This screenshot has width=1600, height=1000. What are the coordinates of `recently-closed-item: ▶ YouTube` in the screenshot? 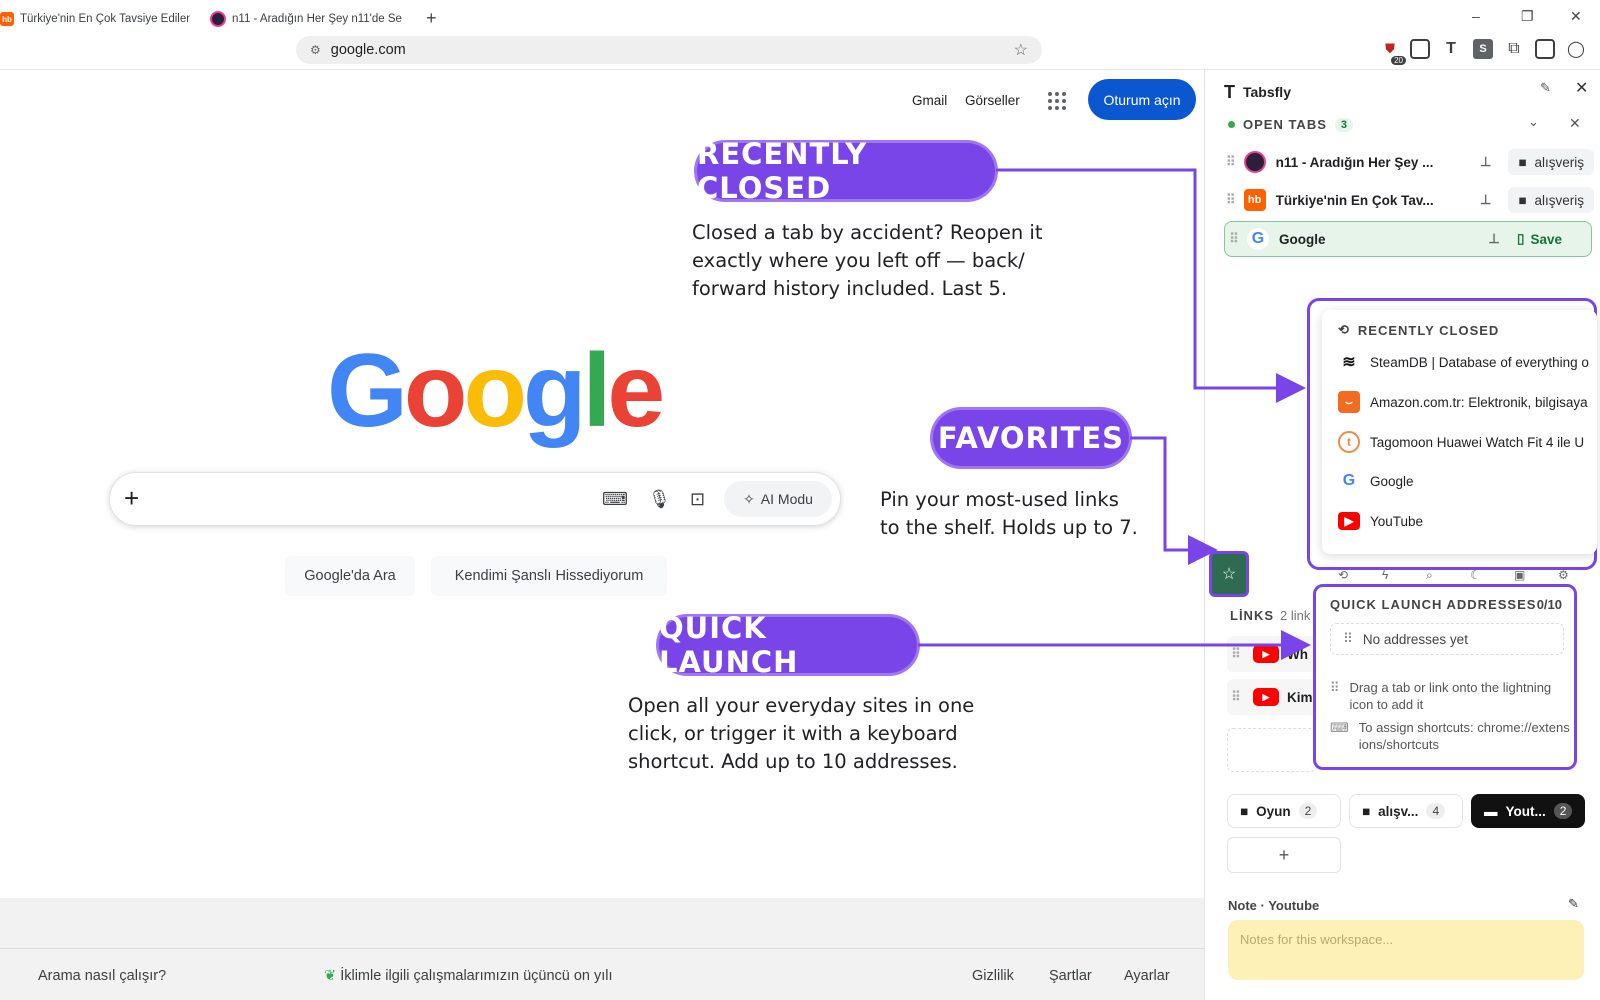 It's located at (1467, 521).